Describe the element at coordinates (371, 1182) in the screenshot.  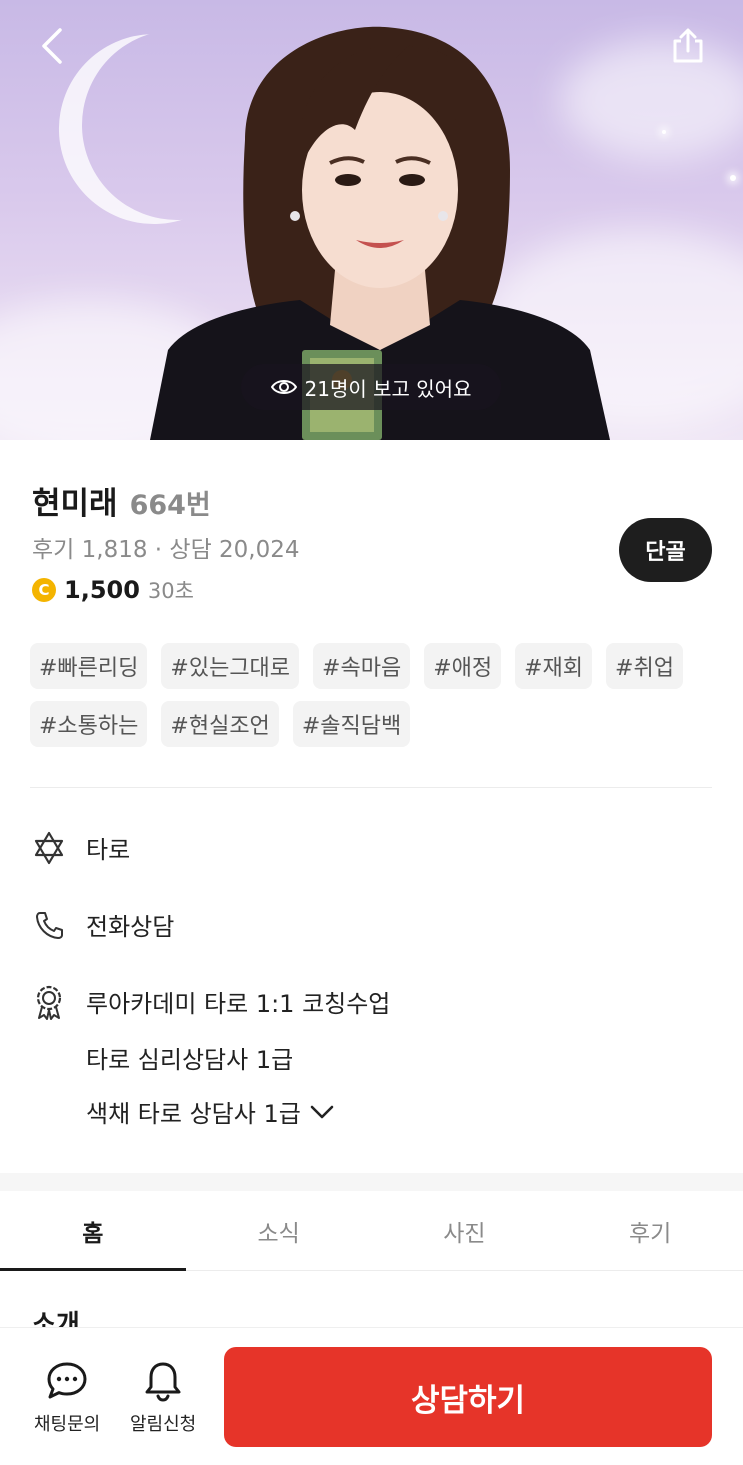
I see `section-gap` at that location.